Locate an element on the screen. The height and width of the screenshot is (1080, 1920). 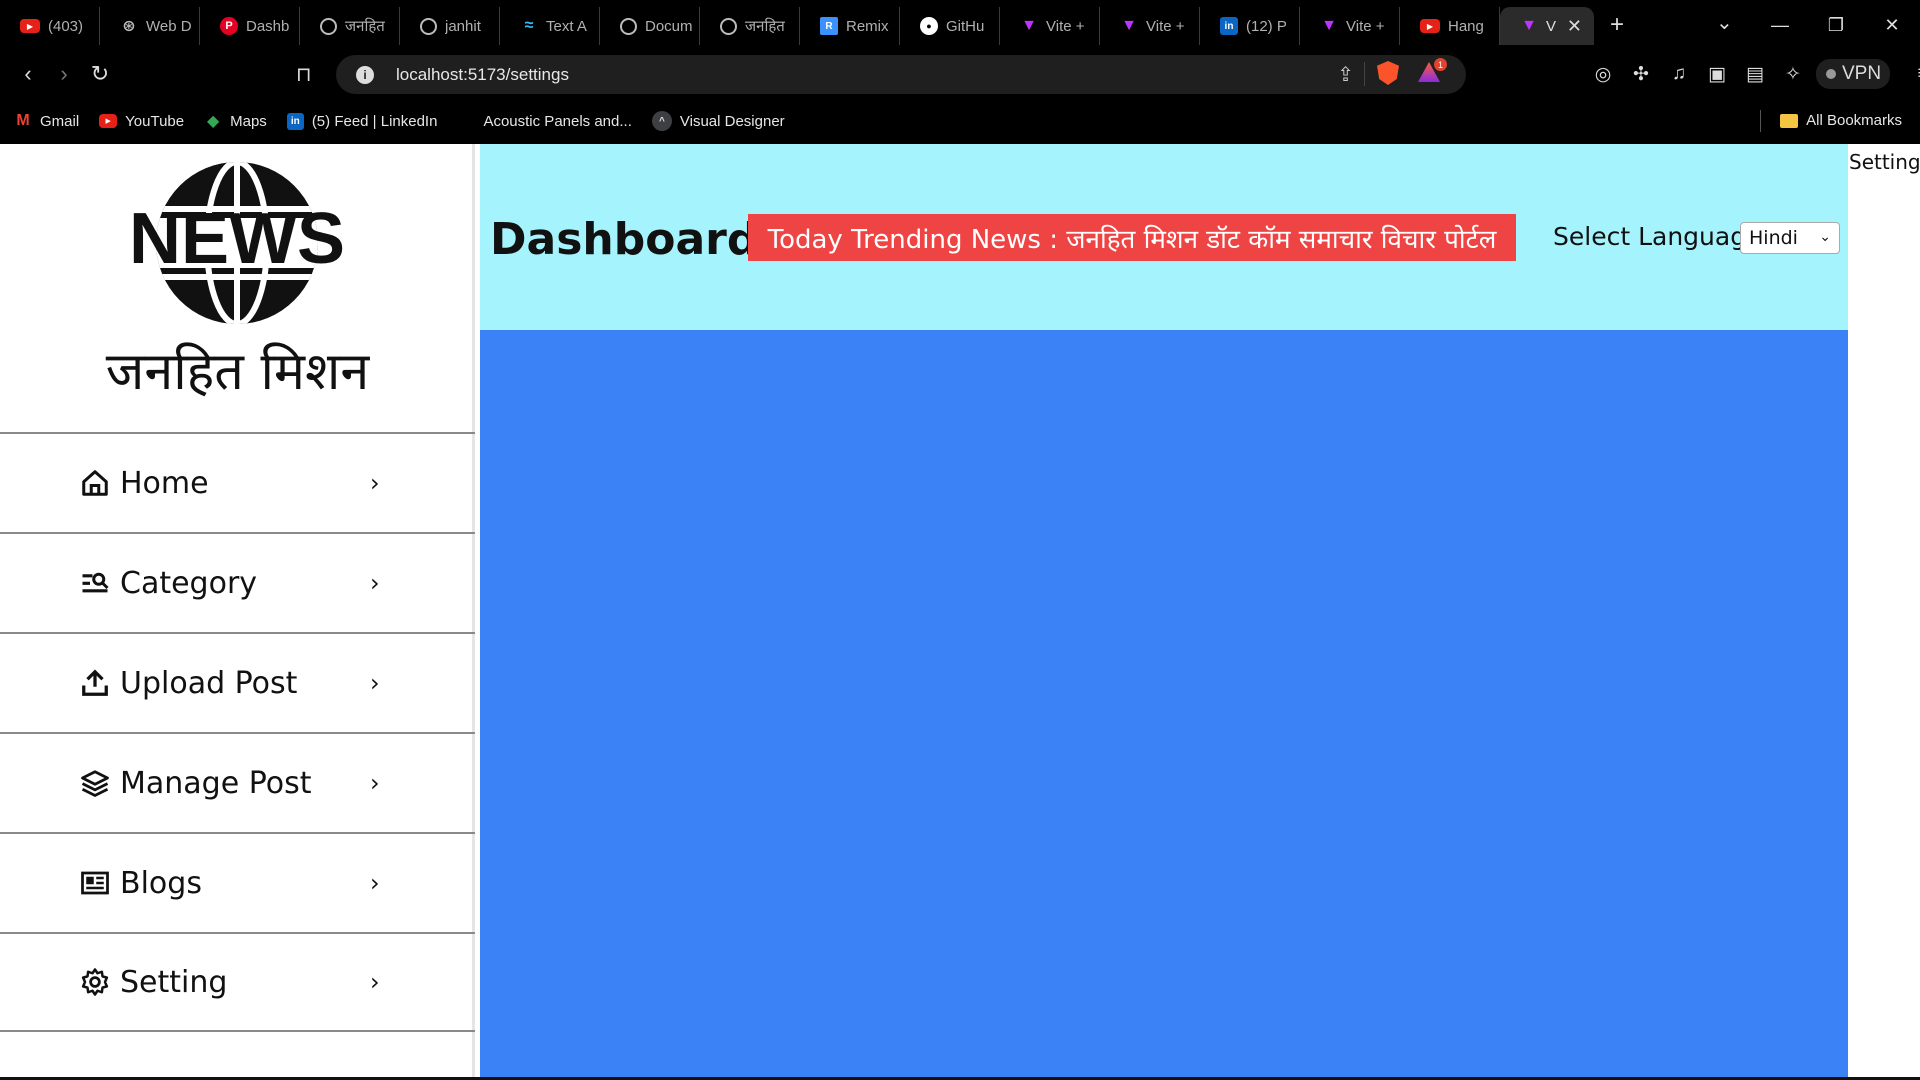
browser-tab-active: ▼ V ✕ is located at coordinates (1547, 26).